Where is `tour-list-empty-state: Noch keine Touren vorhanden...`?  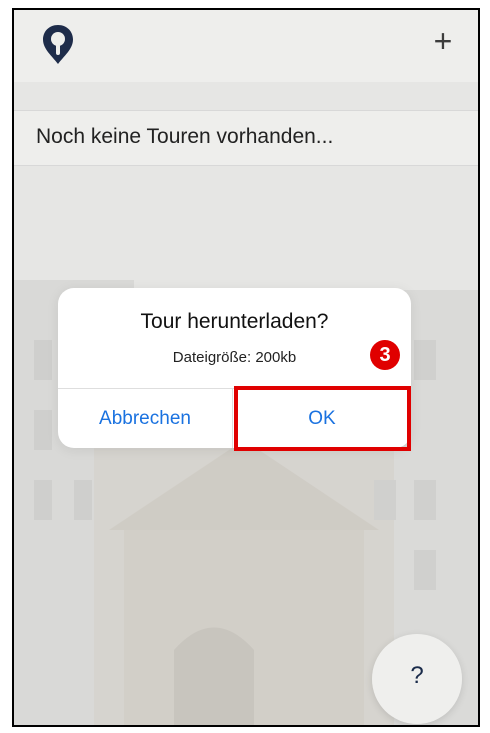
tour-list-empty-state: Noch keine Touren vorhanden... is located at coordinates (246, 138).